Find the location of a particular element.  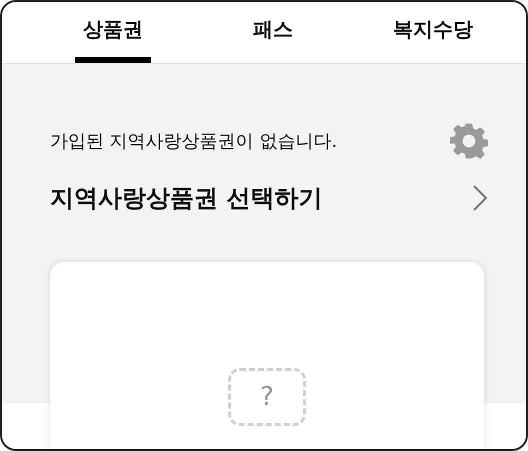

chevron-right-icon is located at coordinates (480, 198).